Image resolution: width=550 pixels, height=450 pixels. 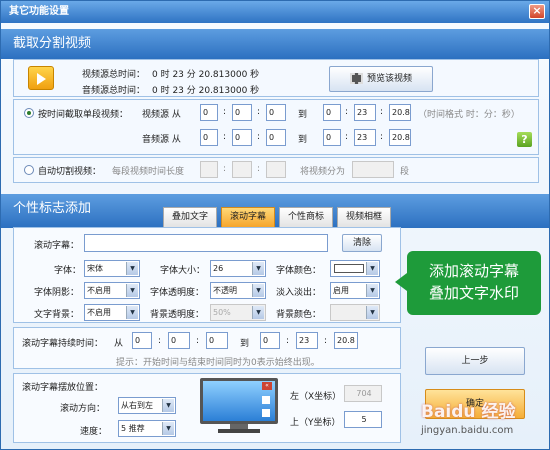 I want to click on ok-button: 确定, so click(x=475, y=404).